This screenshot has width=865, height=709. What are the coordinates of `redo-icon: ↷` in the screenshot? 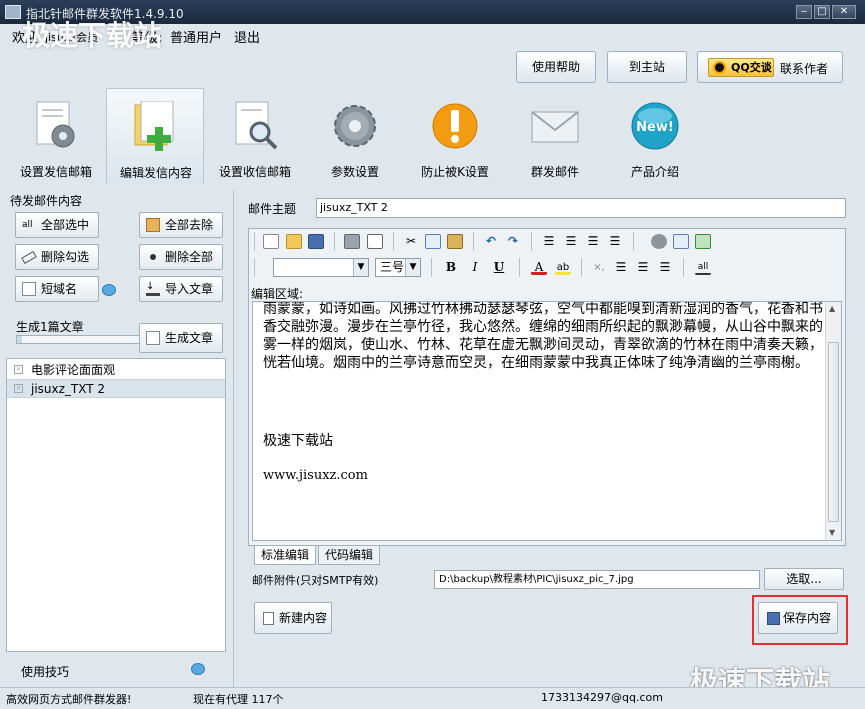 It's located at (513, 241).